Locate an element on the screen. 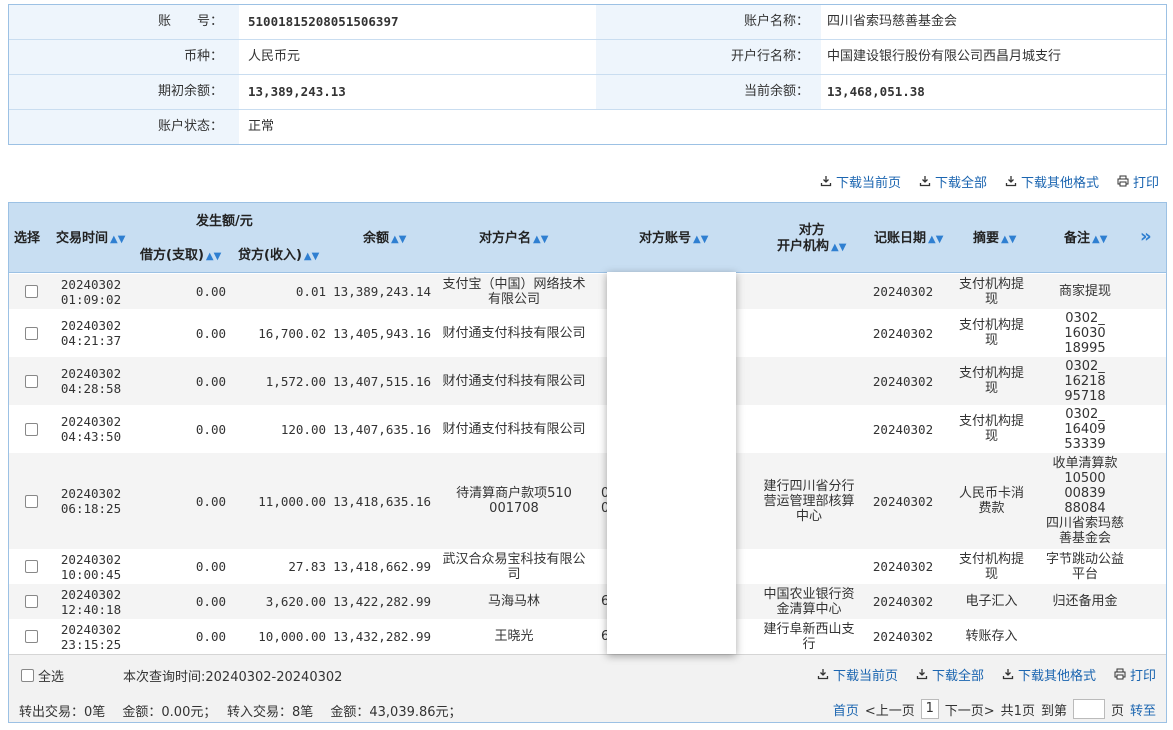 The width and height of the screenshot is (1173, 730). row-note-text: 0302_ 16409 53339 is located at coordinates (1085, 429).